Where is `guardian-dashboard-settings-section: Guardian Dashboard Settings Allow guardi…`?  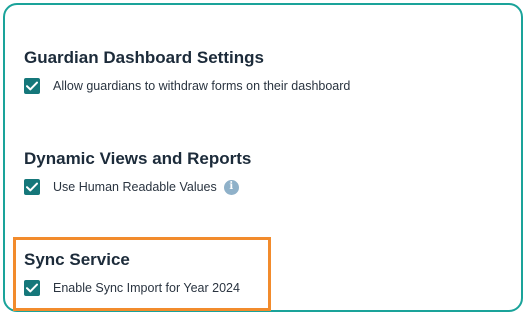
guardian-dashboard-settings-section: Guardian Dashboard Settings Allow guardi… is located at coordinates (187, 71).